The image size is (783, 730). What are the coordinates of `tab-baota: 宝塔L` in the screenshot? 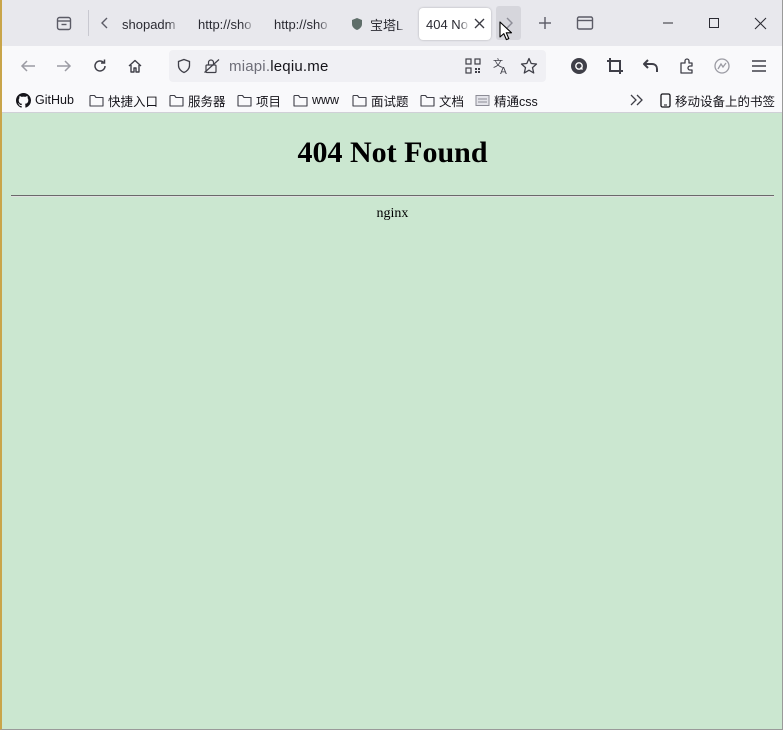 It's located at (379, 24).